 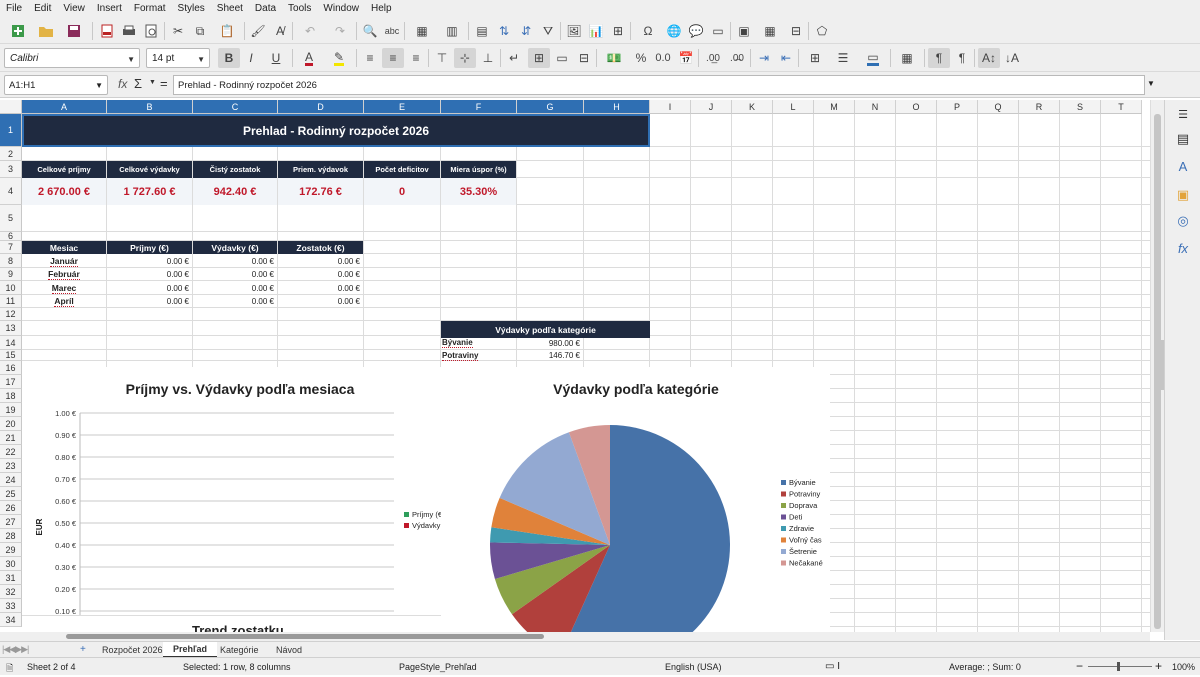 I want to click on row-icon: ▦, so click(x=422, y=31).